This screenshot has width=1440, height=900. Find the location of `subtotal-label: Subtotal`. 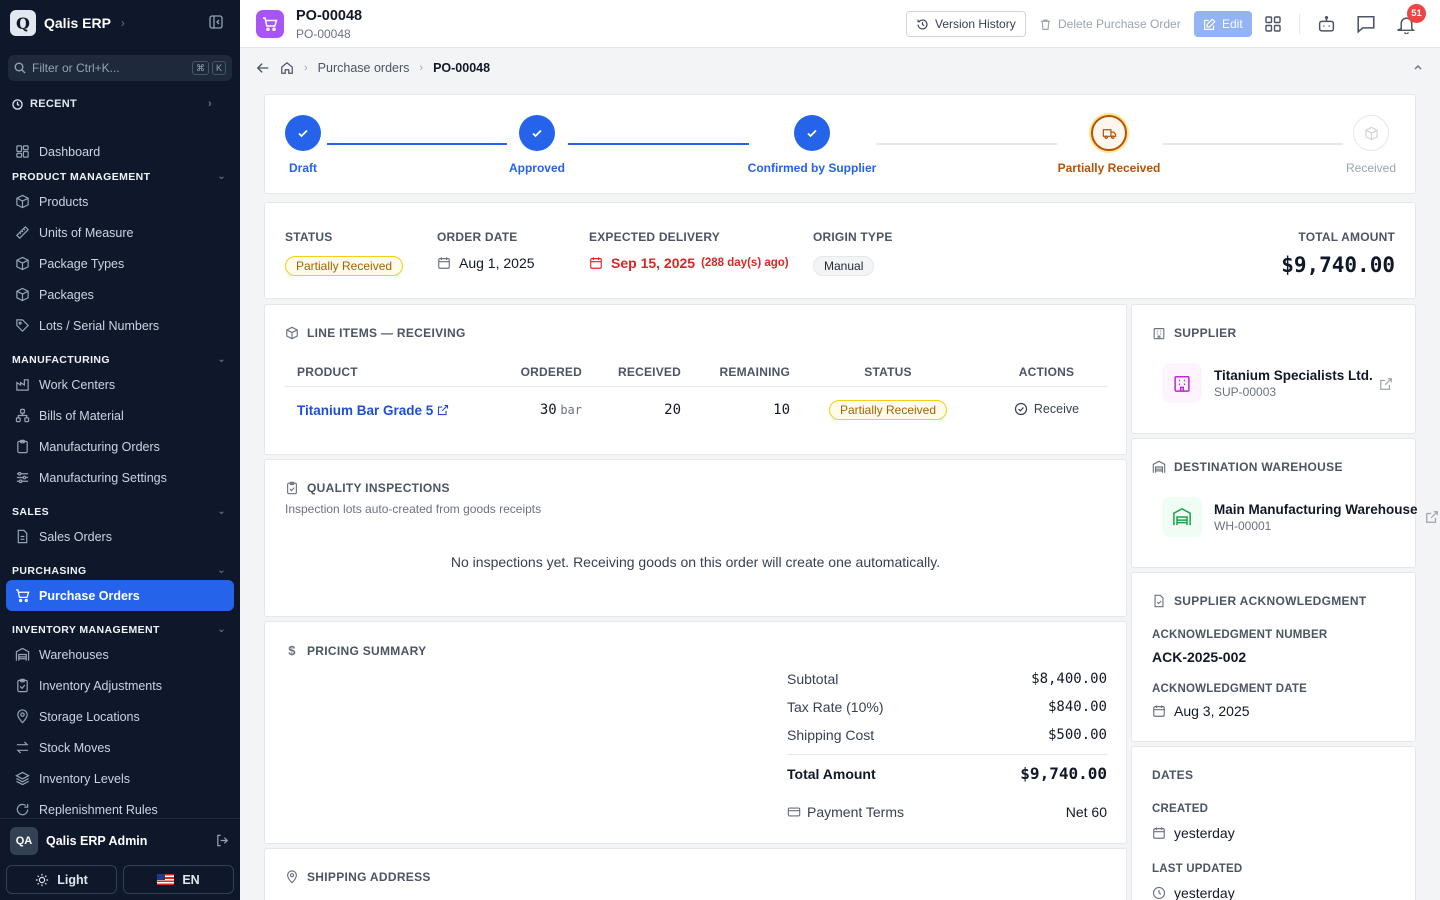

subtotal-label: Subtotal is located at coordinates (813, 679).